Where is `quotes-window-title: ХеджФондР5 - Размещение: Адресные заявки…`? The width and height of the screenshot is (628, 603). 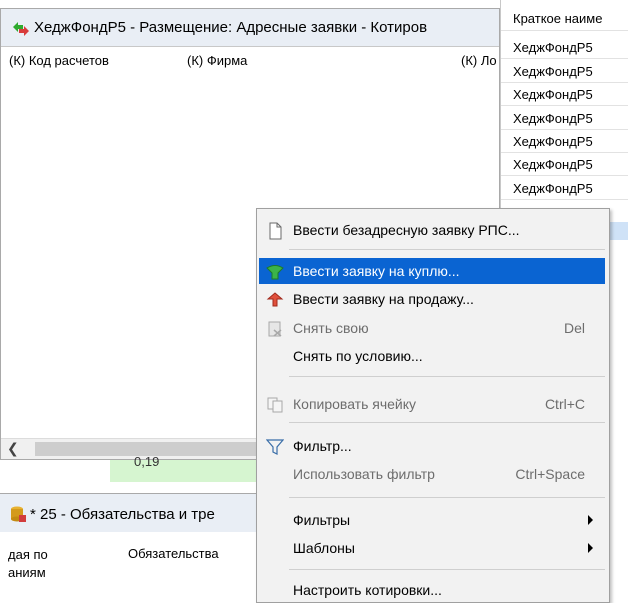 quotes-window-title: ХеджФондР5 - Размещение: Адресные заявки… is located at coordinates (231, 27).